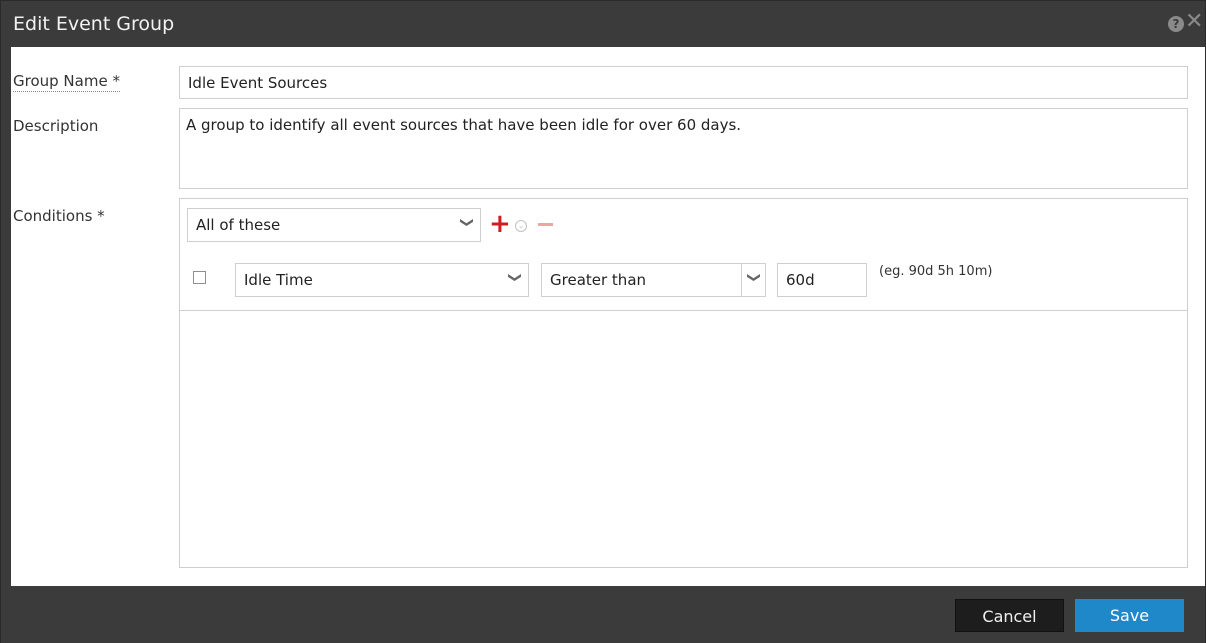  What do you see at coordinates (598, 280) in the screenshot?
I see `condition-operator-value: Greater than` at bounding box center [598, 280].